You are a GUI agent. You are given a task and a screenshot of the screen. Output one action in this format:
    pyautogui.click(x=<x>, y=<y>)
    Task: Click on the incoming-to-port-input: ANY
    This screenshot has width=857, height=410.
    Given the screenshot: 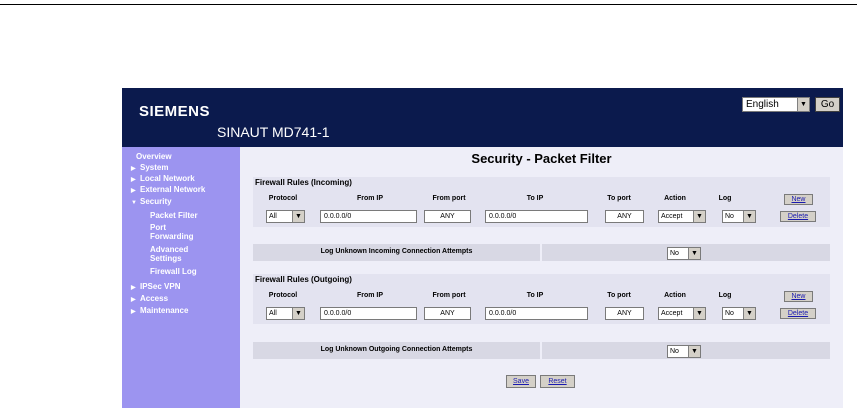 What is the action you would take?
    pyautogui.click(x=624, y=216)
    